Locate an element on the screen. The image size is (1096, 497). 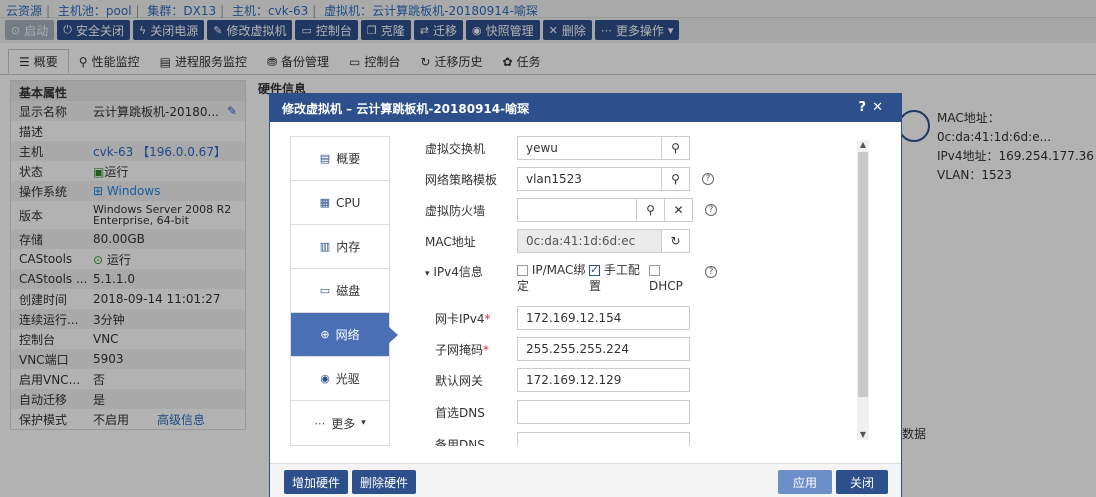
dns1-input is located at coordinates (603, 412).